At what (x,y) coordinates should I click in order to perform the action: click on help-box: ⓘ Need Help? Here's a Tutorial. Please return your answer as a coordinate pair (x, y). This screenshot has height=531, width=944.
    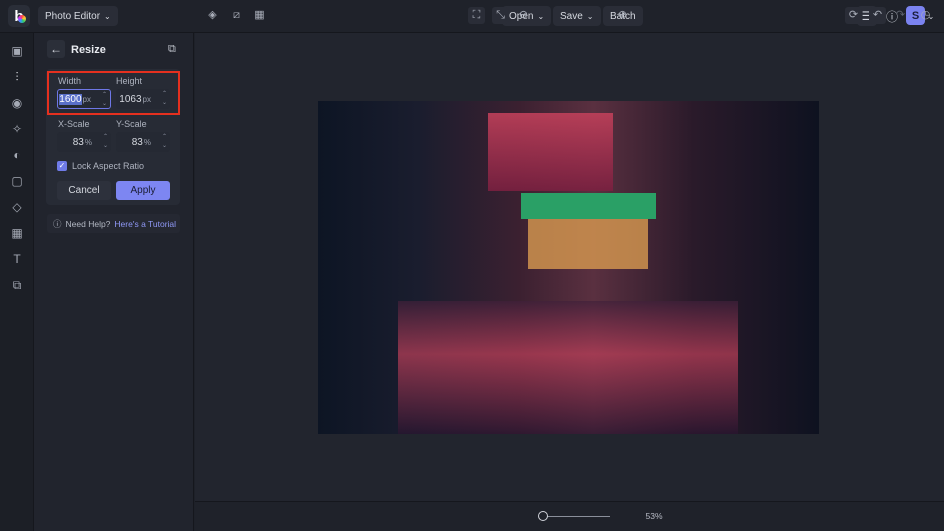
    Looking at the image, I should click on (113, 223).